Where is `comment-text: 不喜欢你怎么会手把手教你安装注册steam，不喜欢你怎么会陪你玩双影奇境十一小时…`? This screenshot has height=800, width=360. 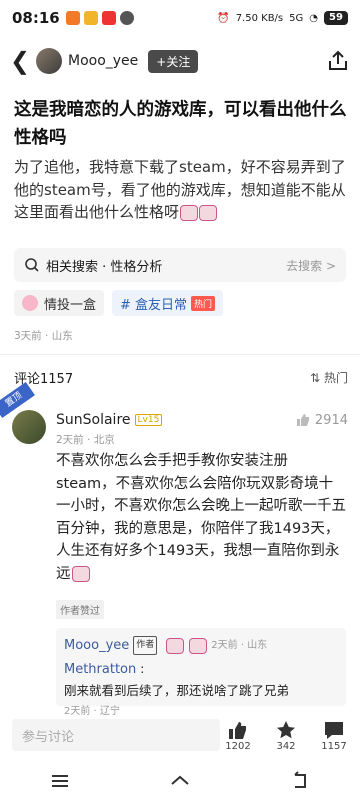 comment-text: 不喜欢你怎么会手把手教你安装注册steam，不喜欢你怎么会陪你玩双影奇境十一小时… is located at coordinates (201, 517).